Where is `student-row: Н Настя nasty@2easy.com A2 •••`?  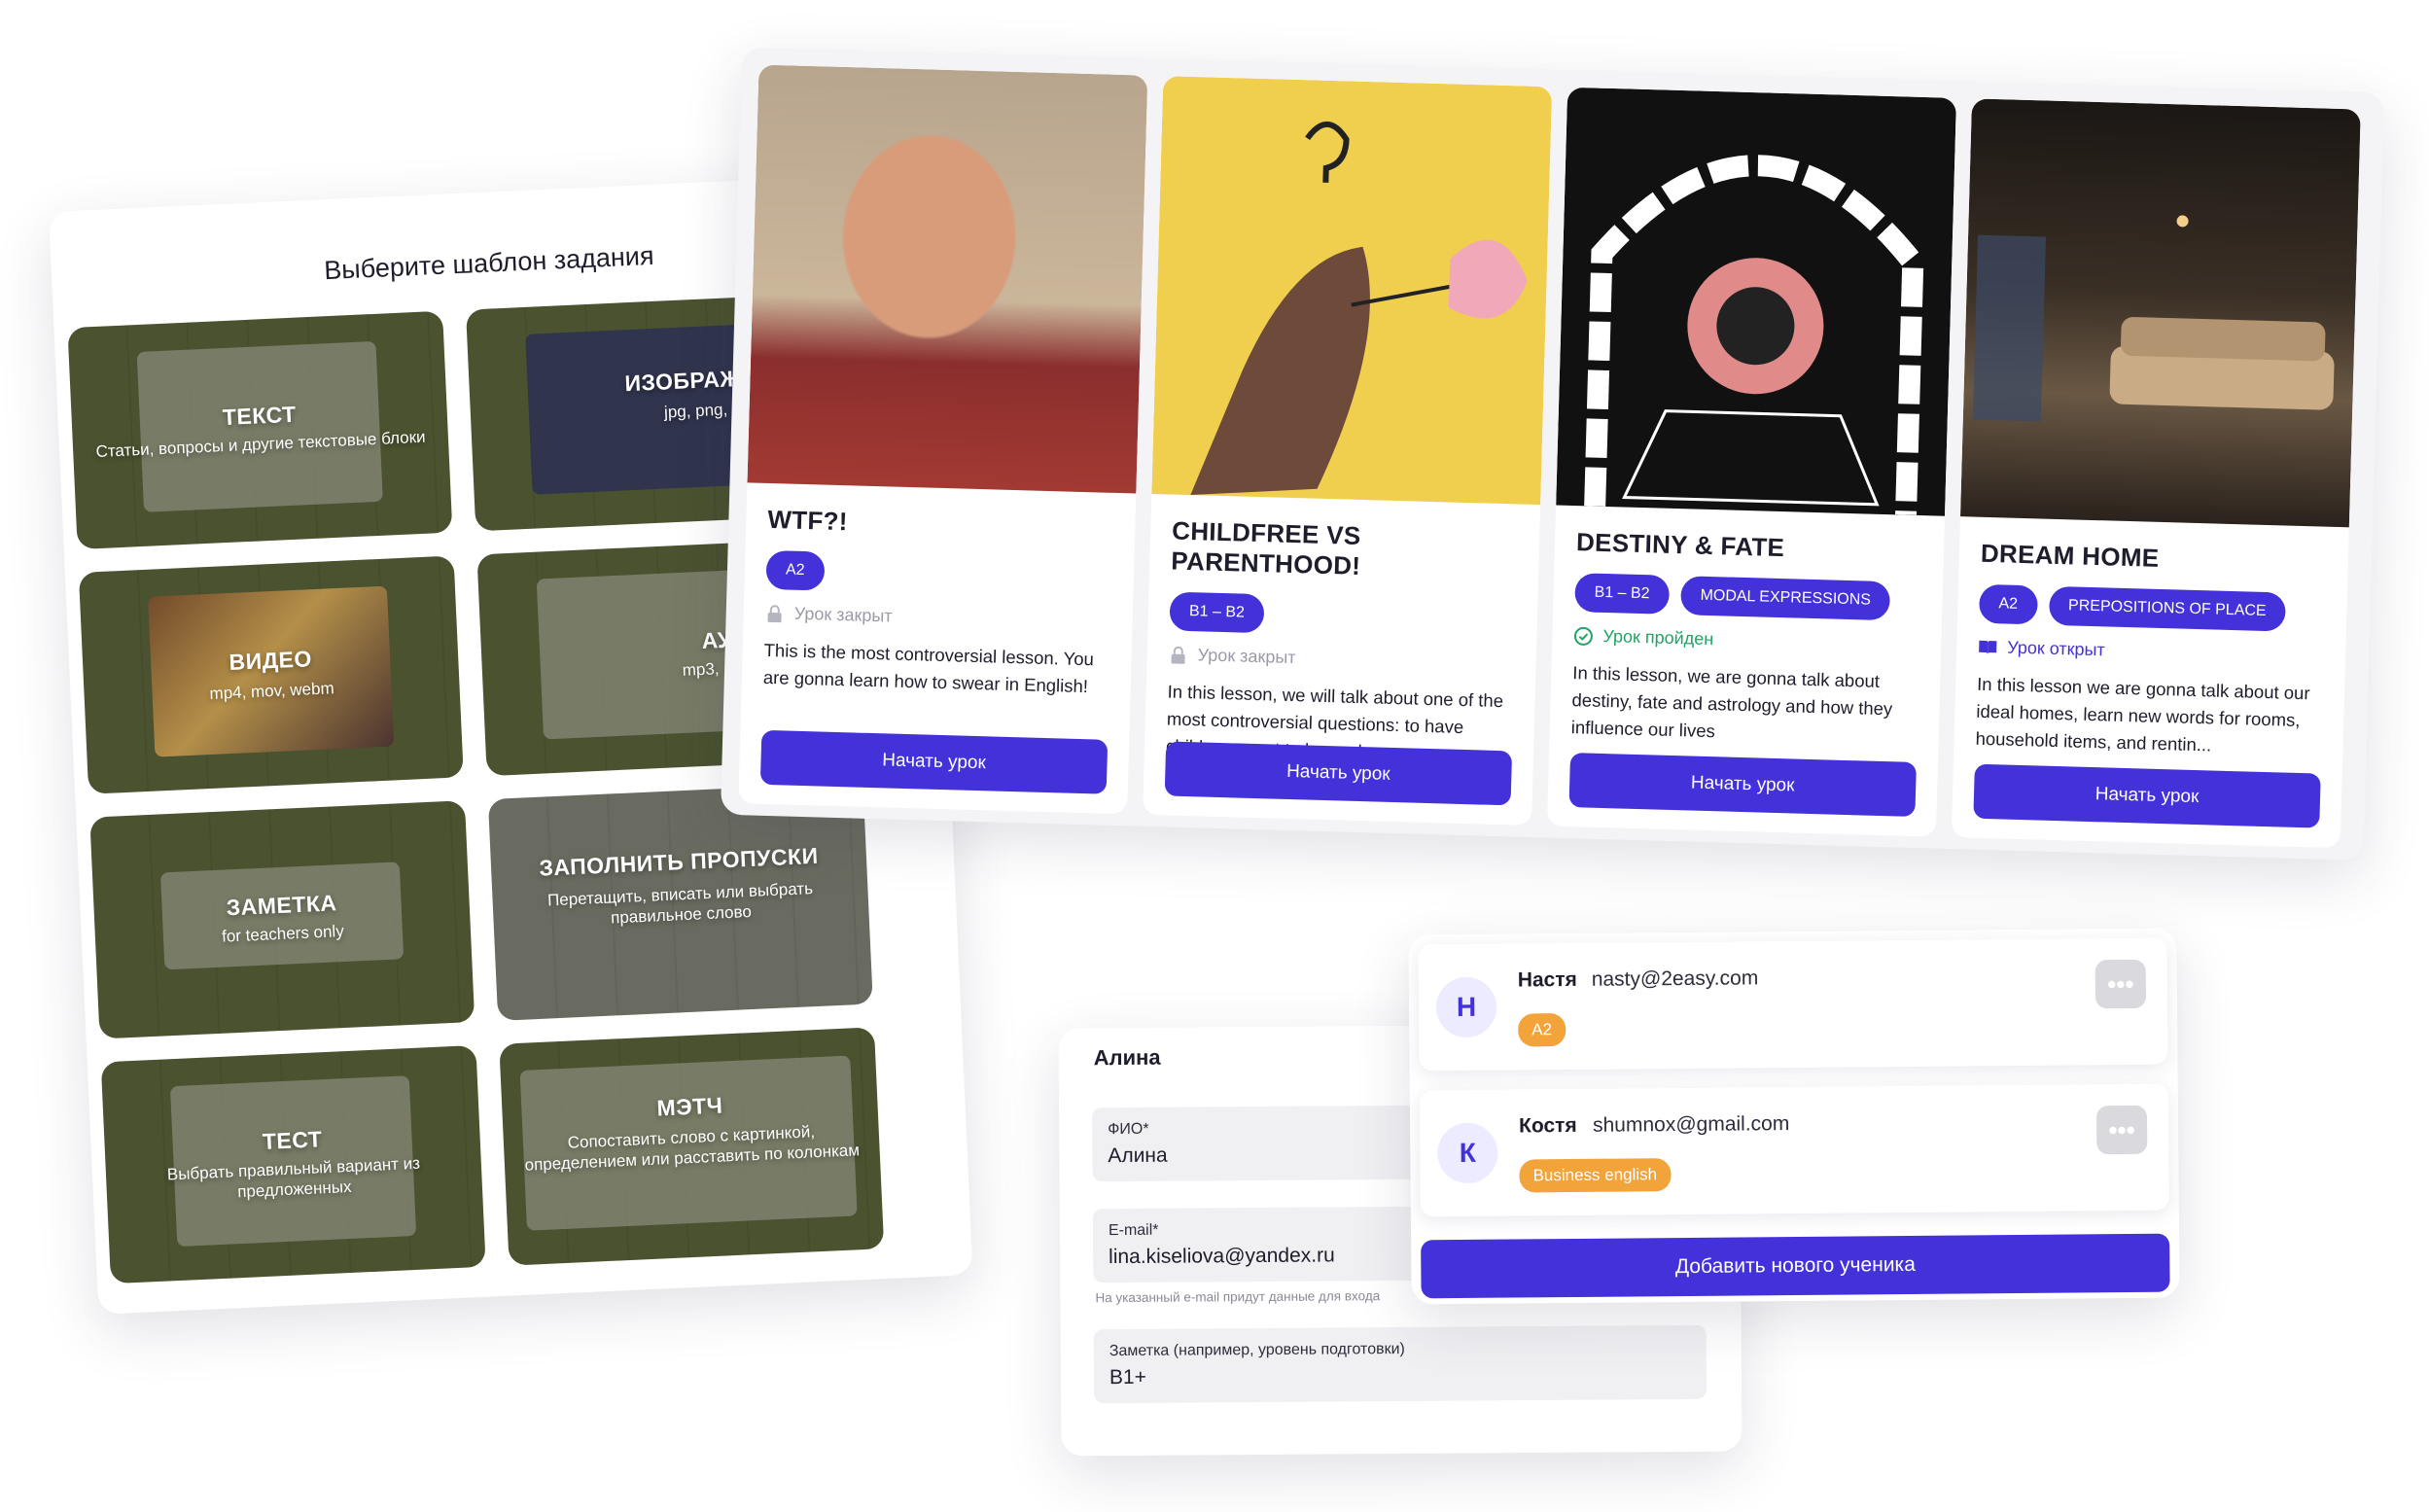
student-row: Н Настя nasty@2easy.com A2 ••• is located at coordinates (1793, 1005).